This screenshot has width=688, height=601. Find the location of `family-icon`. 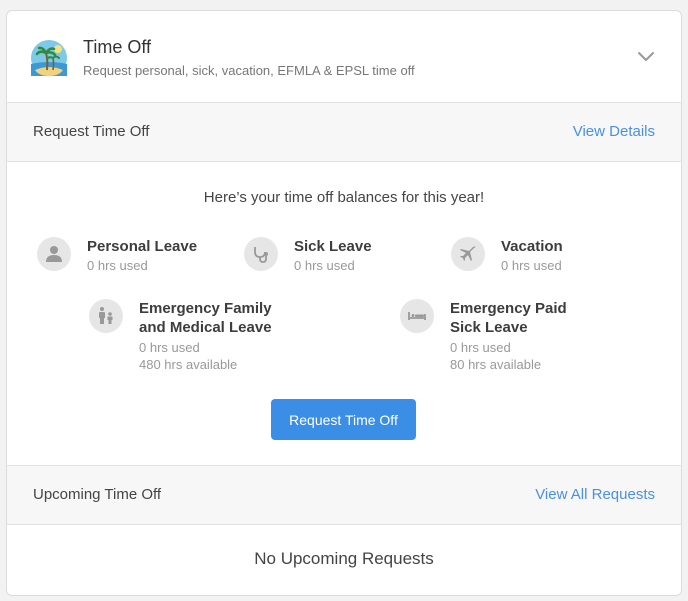

family-icon is located at coordinates (106, 316).